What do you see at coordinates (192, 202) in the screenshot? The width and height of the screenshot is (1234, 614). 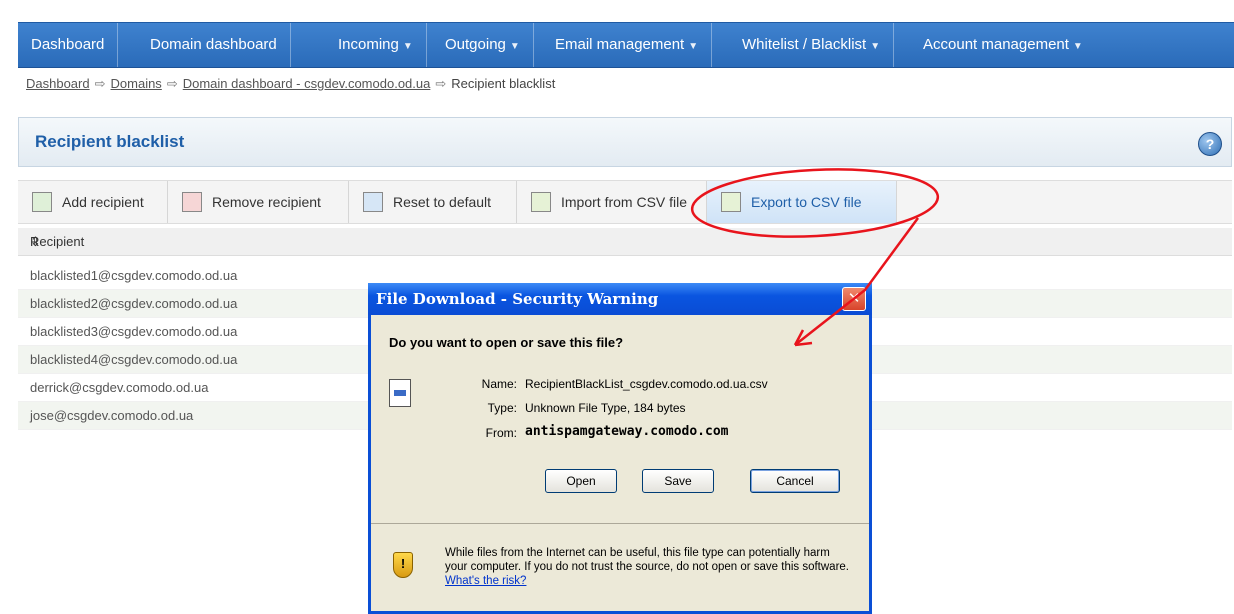 I see `remove-icon` at bounding box center [192, 202].